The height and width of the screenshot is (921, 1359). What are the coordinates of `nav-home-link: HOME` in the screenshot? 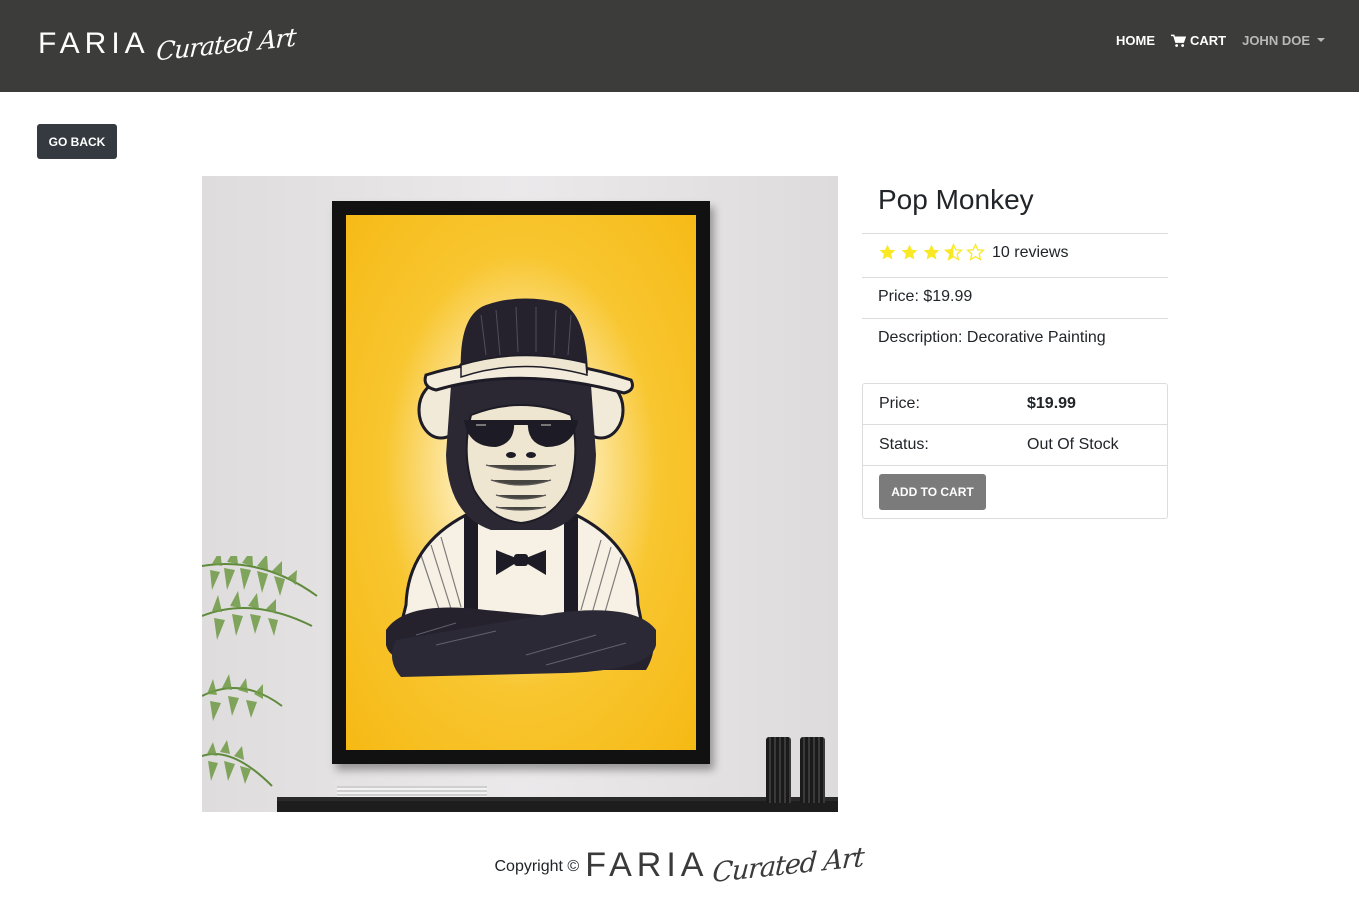 It's located at (1135, 40).